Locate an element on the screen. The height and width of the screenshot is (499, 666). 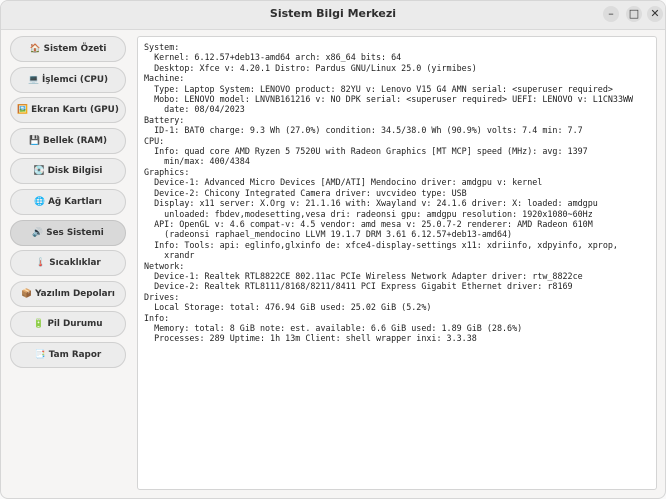
sidebar-item-network: 🌐 Ağ Kartları is located at coordinates (68, 201).